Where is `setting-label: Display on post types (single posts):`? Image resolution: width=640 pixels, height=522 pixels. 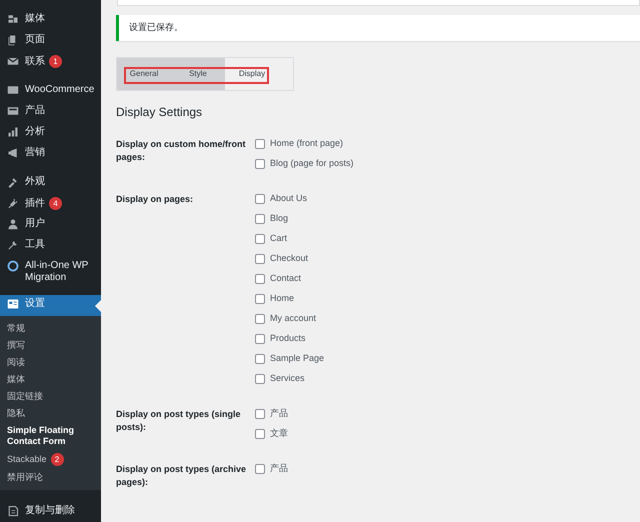
setting-label: Display on post types (single posts): is located at coordinates (179, 421).